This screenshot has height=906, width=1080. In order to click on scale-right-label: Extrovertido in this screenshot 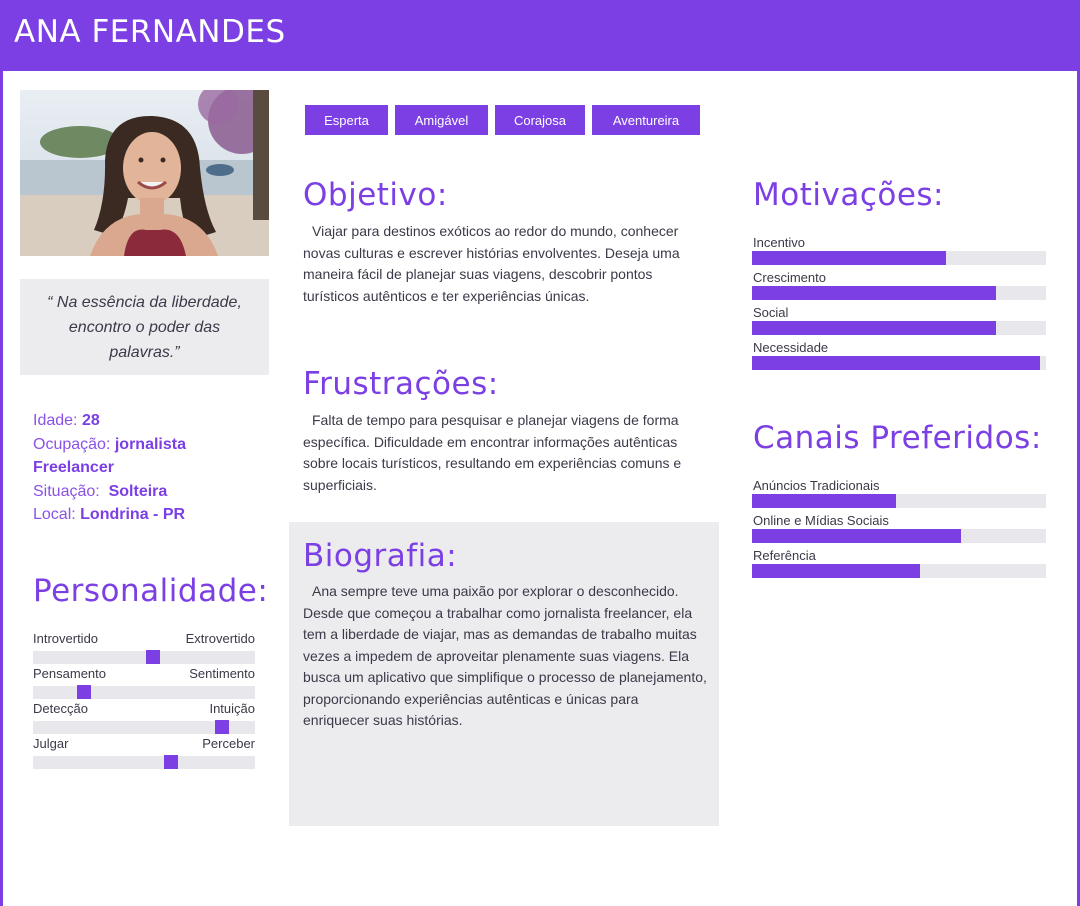, I will do `click(220, 638)`.